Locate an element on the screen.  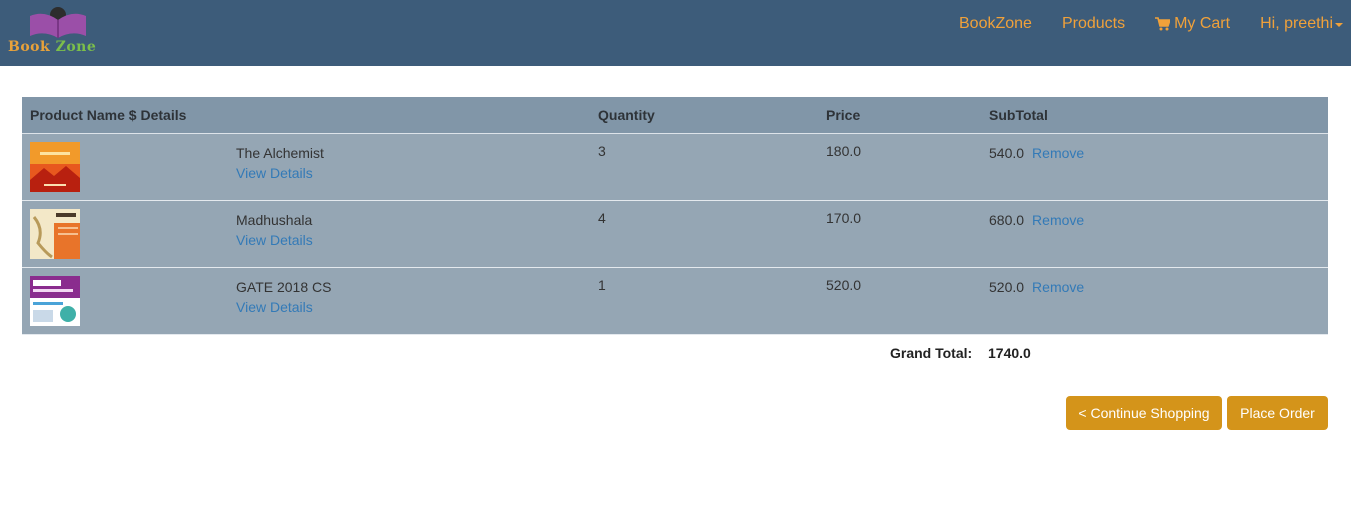
product-name: GATE 2018 CS is located at coordinates (284, 287).